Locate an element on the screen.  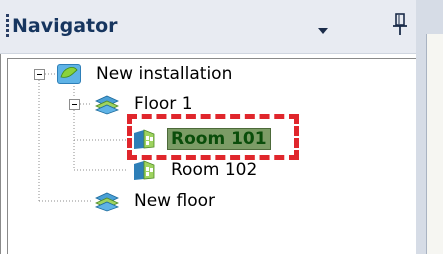
tree-item-room-102: Room 102 is located at coordinates (214, 170).